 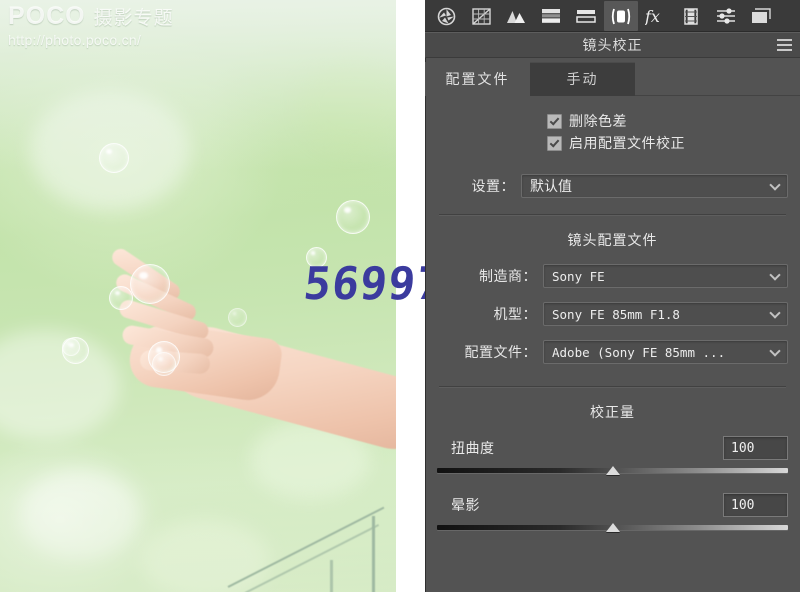 I want to click on photo-bottom-haze, so click(x=198, y=517).